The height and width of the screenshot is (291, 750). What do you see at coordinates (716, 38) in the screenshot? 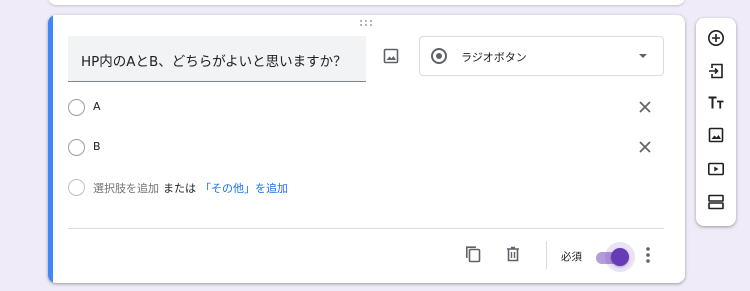
I see `add-circle-icon` at bounding box center [716, 38].